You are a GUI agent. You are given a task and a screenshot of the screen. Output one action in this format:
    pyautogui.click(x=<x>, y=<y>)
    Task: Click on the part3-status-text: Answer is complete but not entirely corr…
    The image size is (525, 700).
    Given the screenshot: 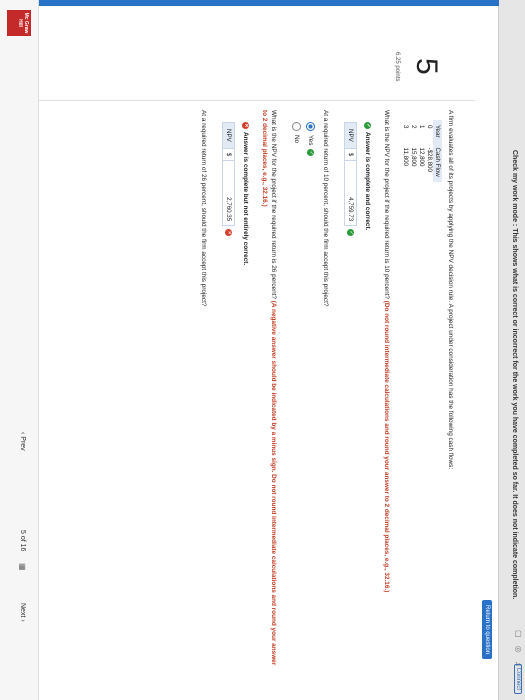 What is the action you would take?
    pyautogui.click(x=245, y=199)
    